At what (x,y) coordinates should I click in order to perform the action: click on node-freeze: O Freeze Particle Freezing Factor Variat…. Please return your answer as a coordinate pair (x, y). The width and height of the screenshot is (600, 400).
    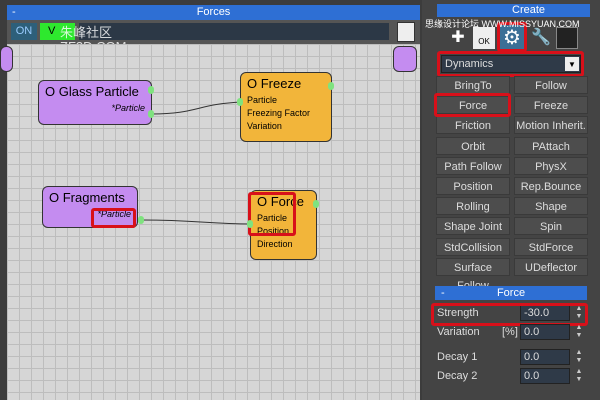
    Looking at the image, I should click on (286, 107).